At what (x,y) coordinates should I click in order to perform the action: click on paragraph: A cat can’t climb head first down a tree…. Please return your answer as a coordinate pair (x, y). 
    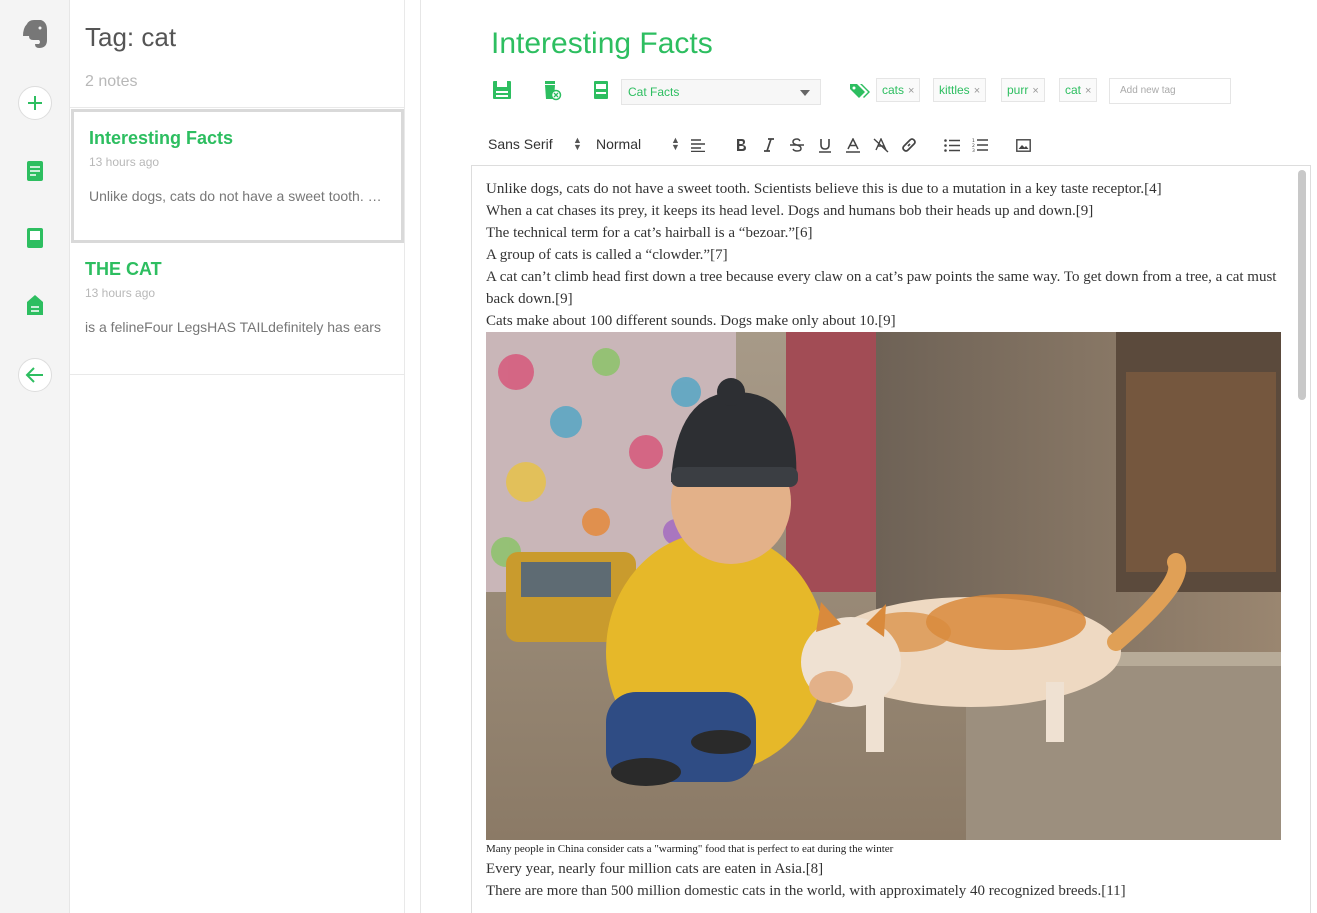
    Looking at the image, I should click on (881, 288).